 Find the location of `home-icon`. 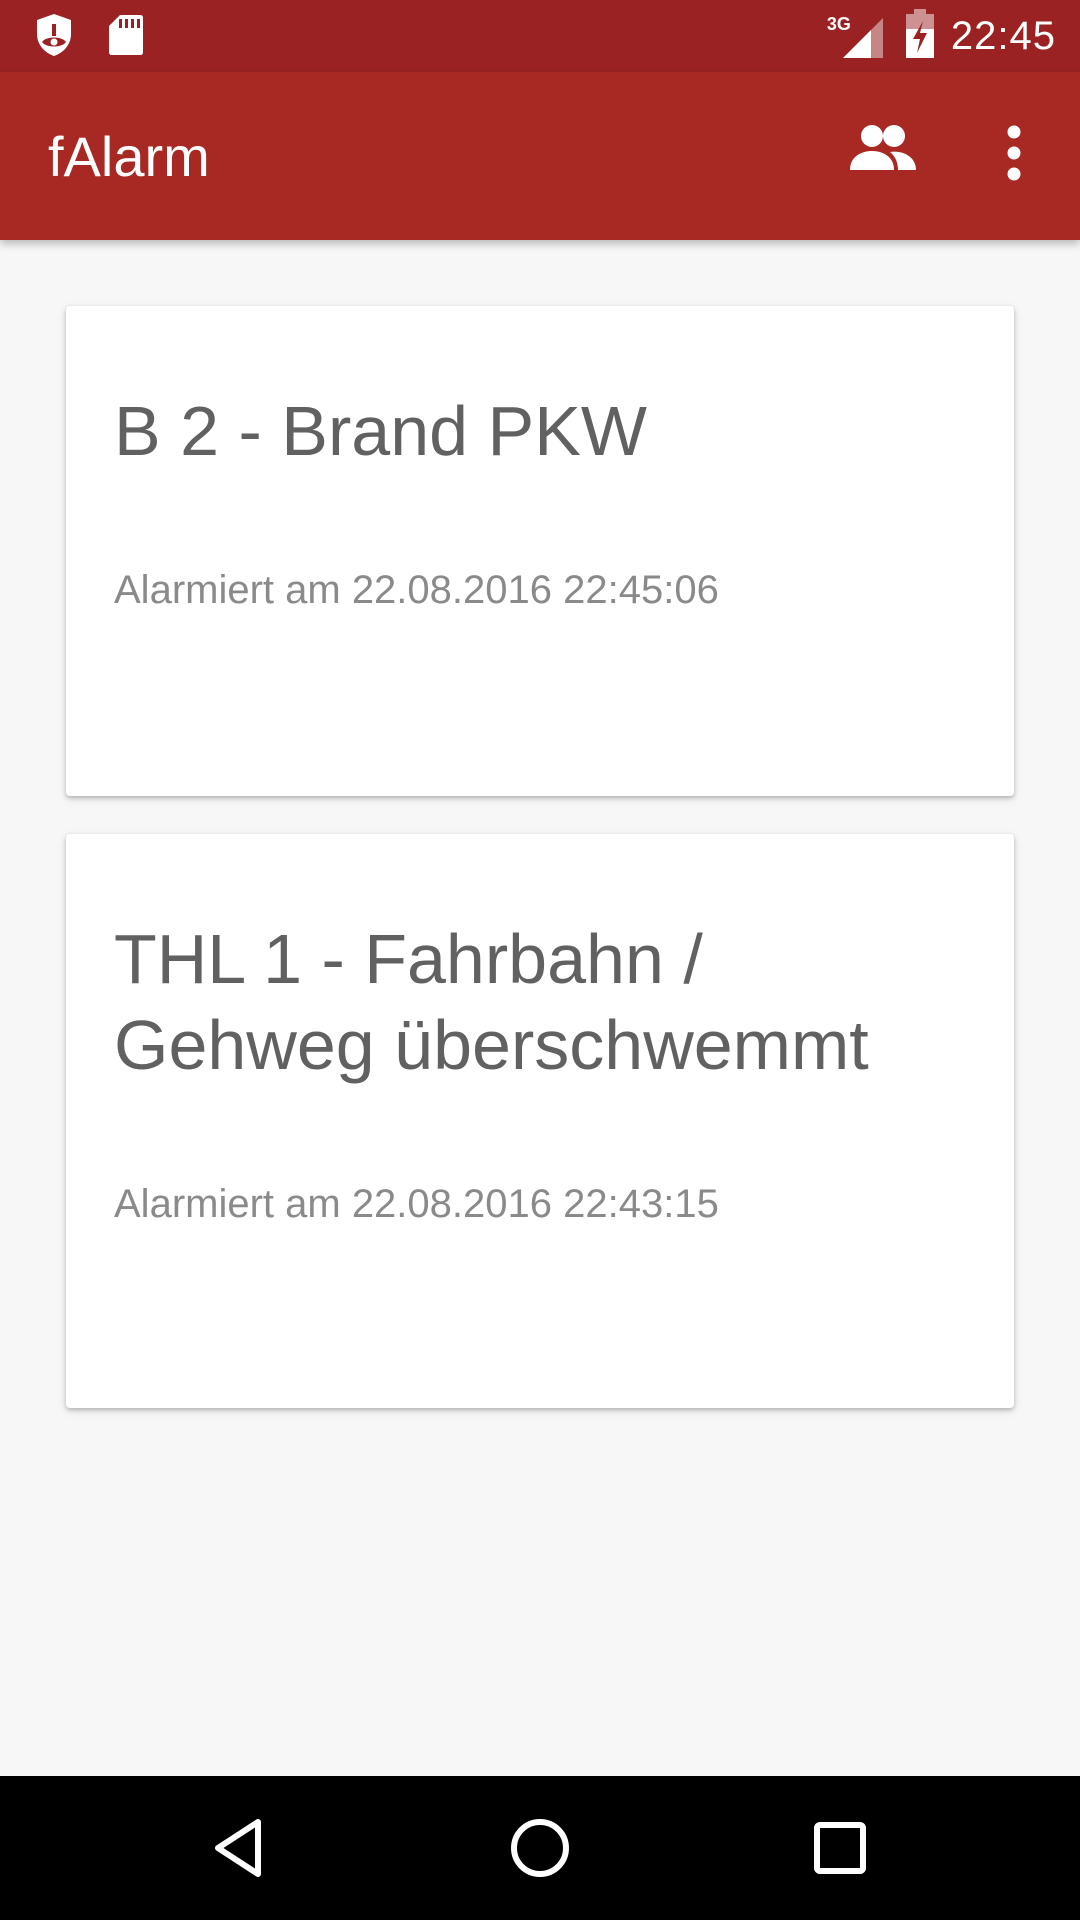

home-icon is located at coordinates (540, 1855).